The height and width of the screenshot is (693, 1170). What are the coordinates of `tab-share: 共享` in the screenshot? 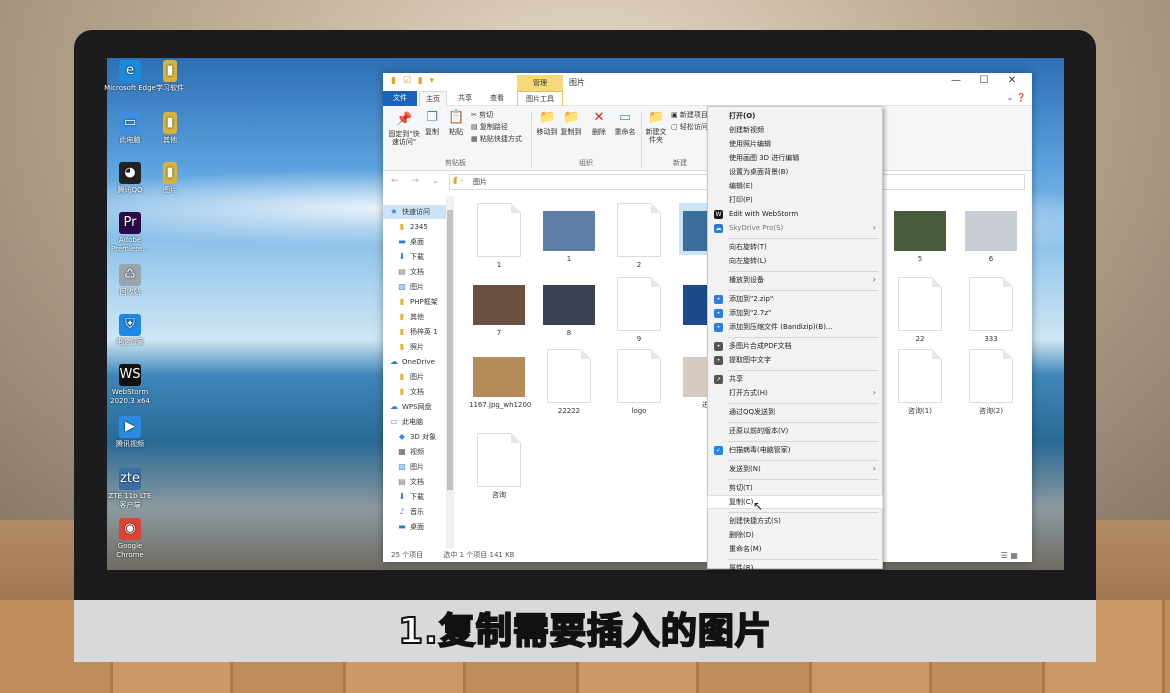 It's located at (465, 98).